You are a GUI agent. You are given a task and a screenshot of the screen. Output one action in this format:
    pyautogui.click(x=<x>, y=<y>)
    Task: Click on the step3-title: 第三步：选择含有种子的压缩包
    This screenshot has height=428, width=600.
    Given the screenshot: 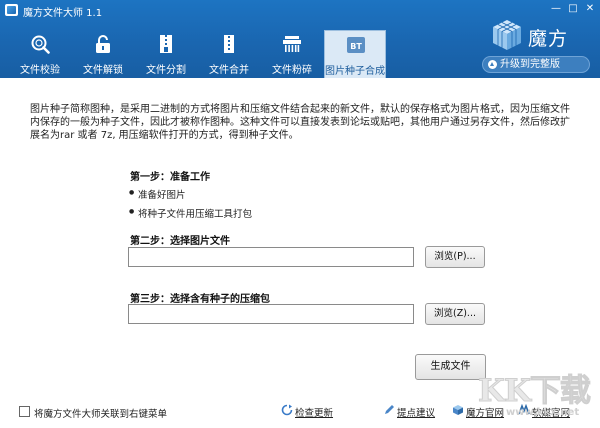 What is the action you would take?
    pyautogui.click(x=200, y=299)
    